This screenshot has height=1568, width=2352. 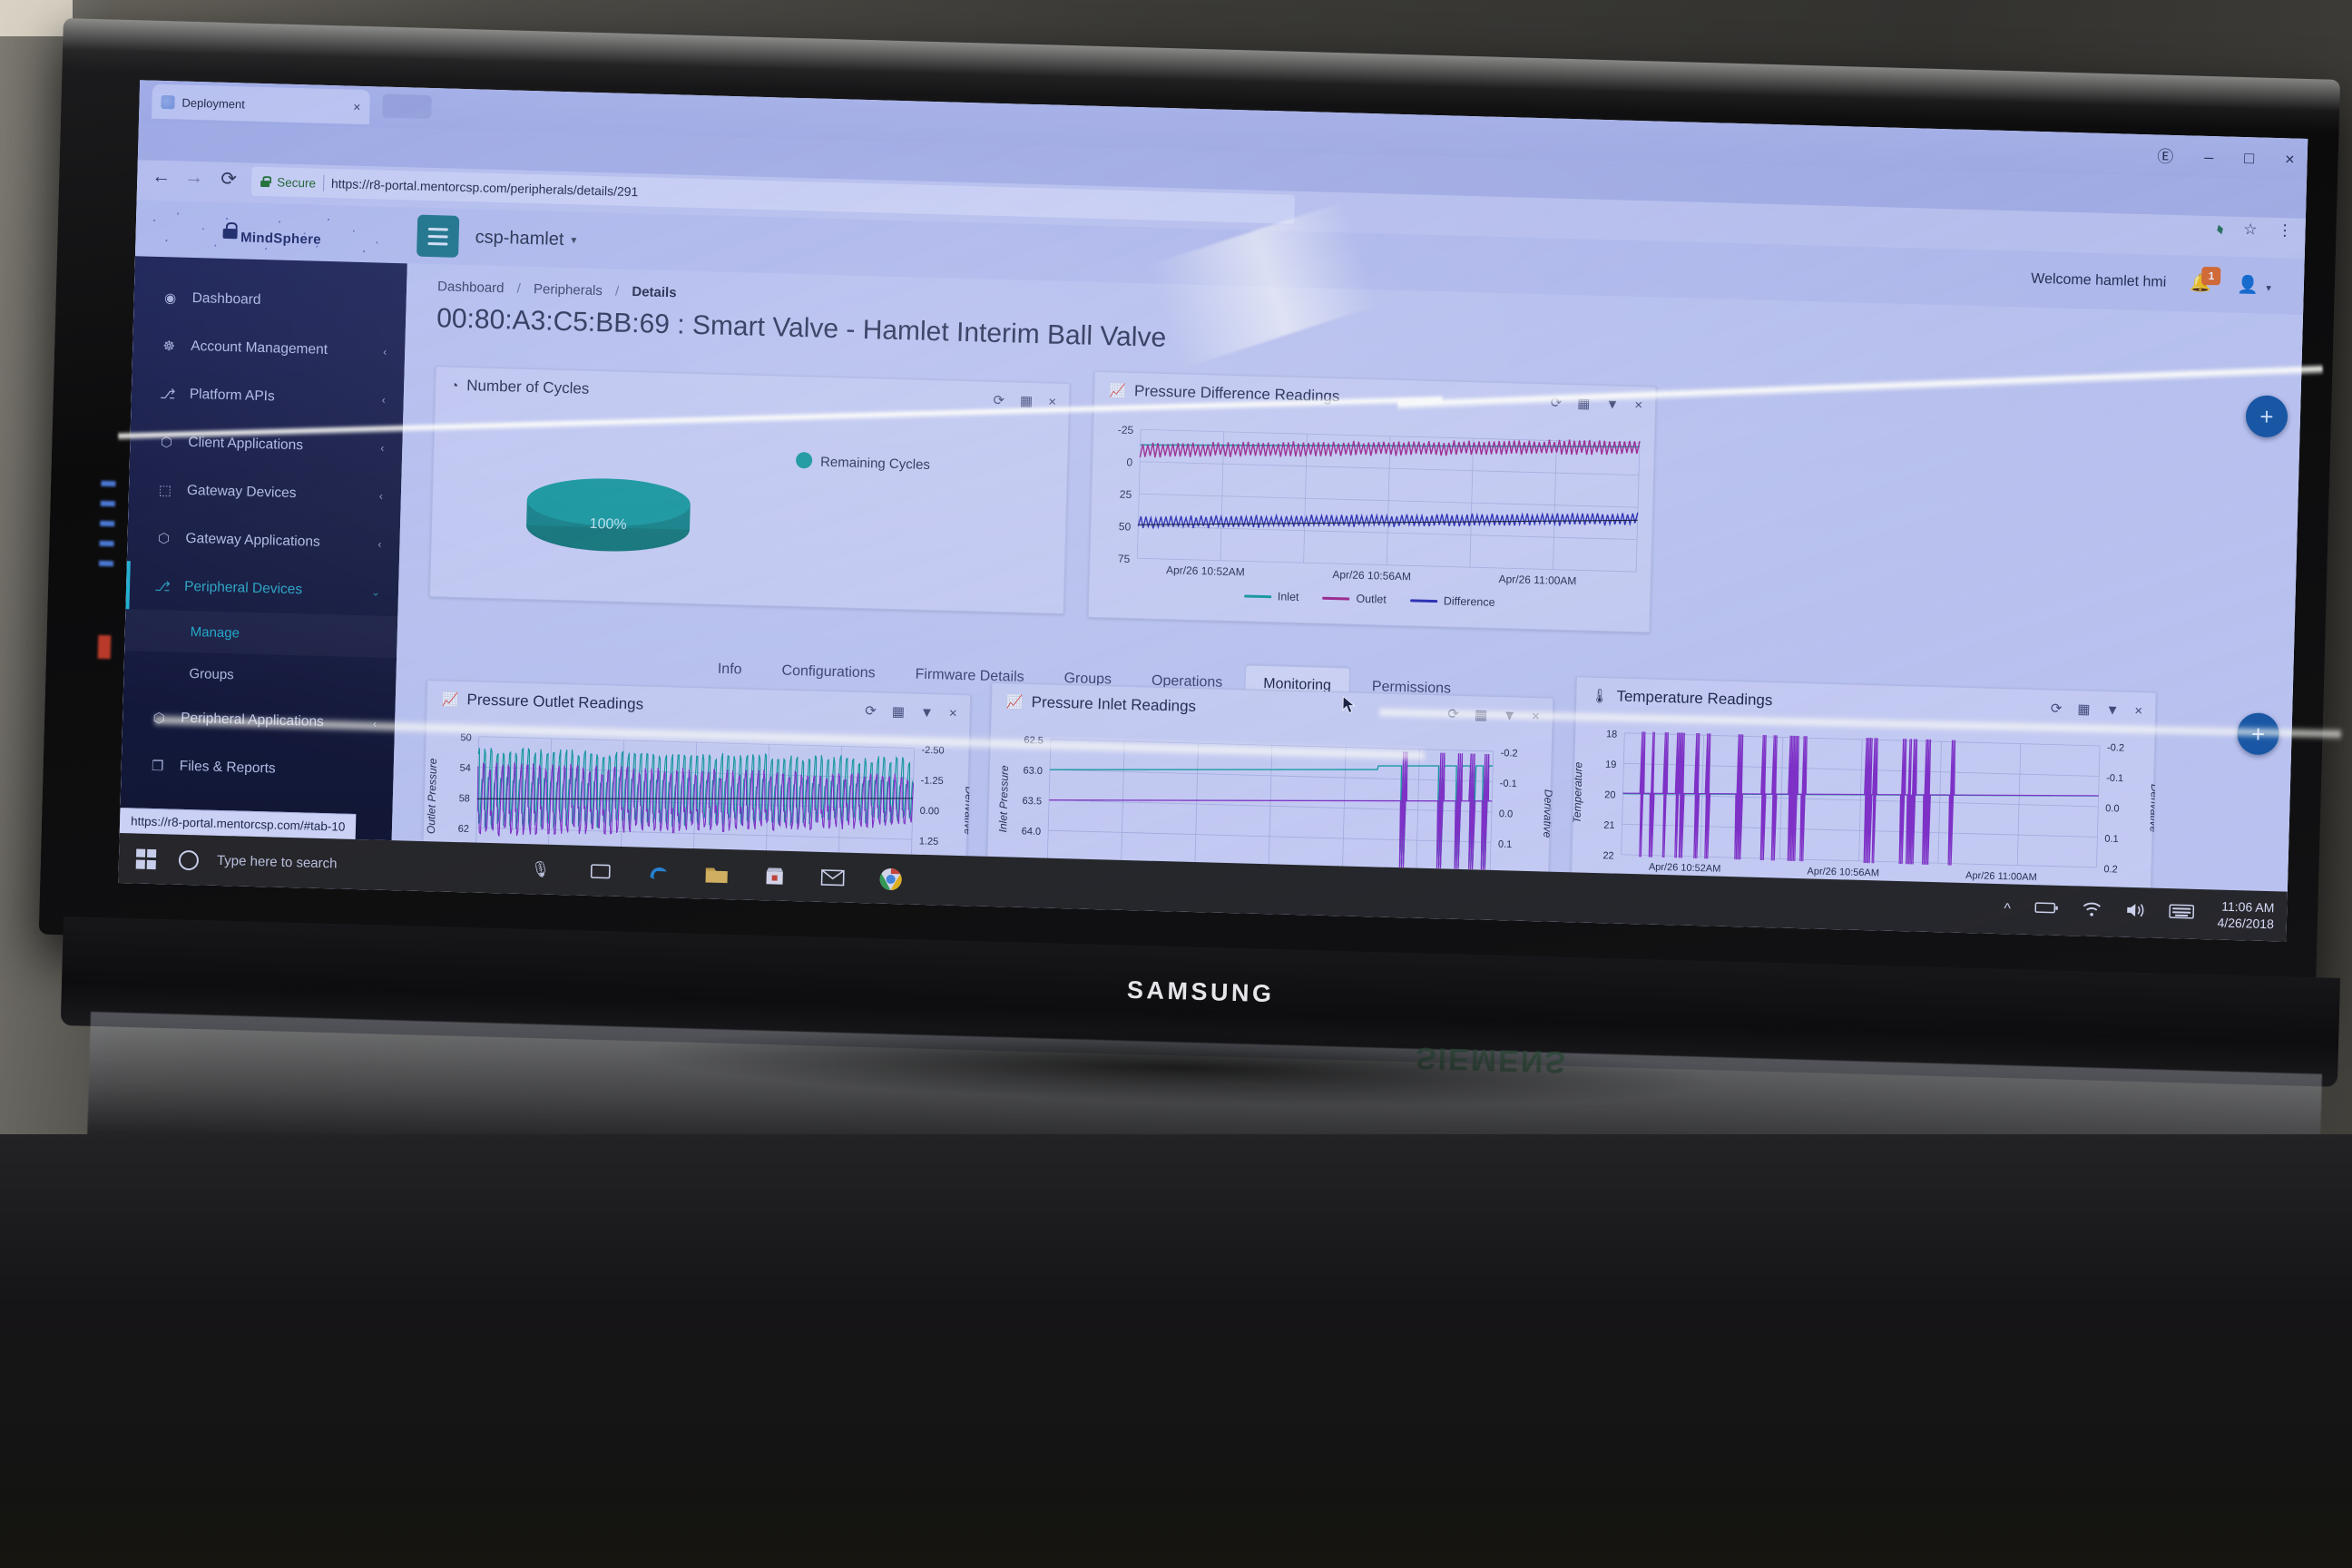 I want to click on close-window-button: ×, so click(x=2290, y=159).